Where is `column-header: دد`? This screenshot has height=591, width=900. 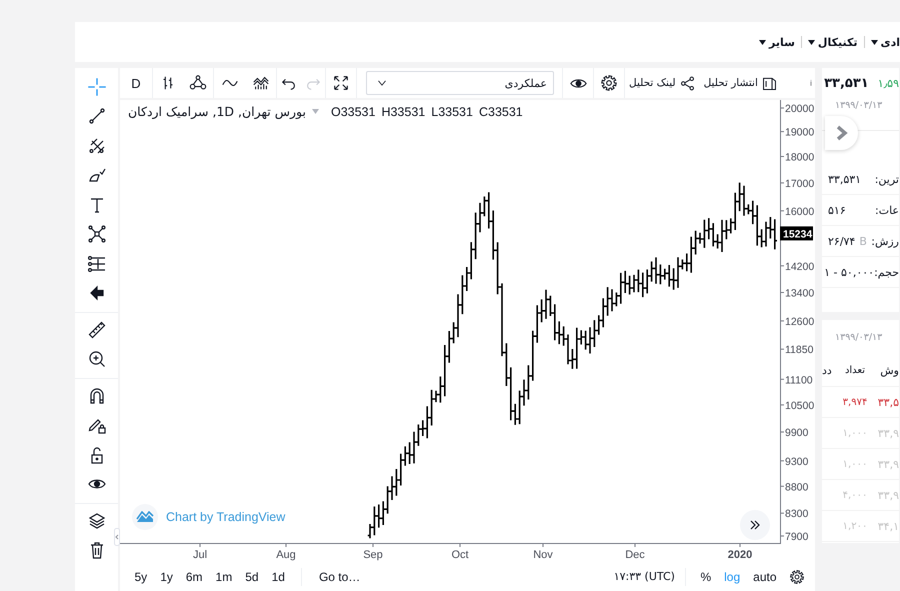 column-header: دد is located at coordinates (827, 370).